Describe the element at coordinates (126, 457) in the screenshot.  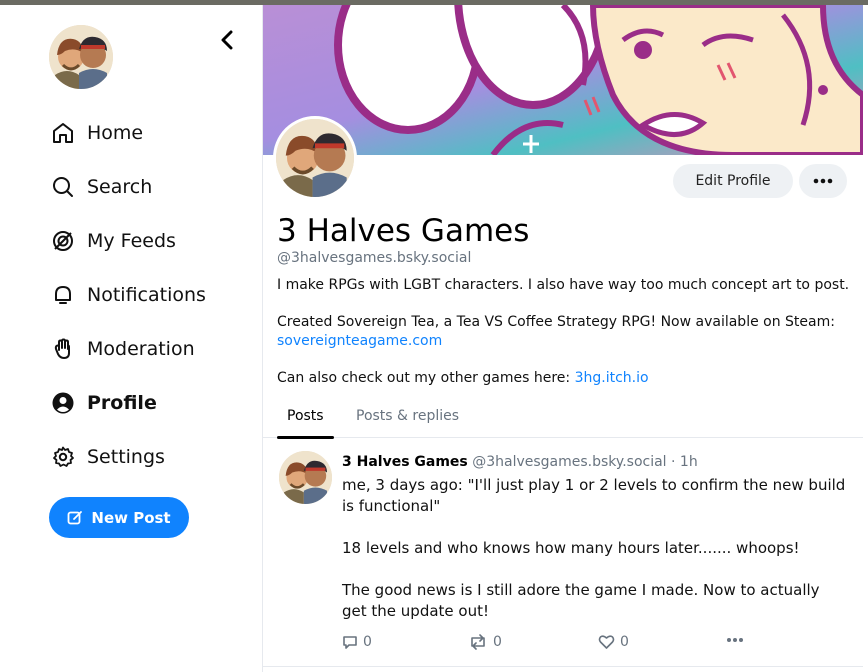
I see `sidebar-item-label: Settings` at that location.